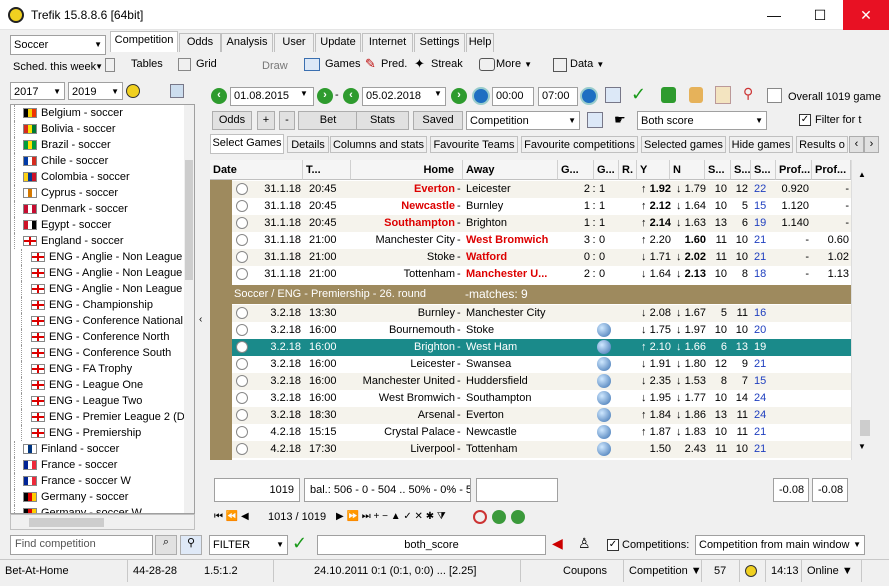 Image resolution: width=889 pixels, height=586 pixels. I want to click on grid-vscroll: ▲ ▼, so click(865, 310).